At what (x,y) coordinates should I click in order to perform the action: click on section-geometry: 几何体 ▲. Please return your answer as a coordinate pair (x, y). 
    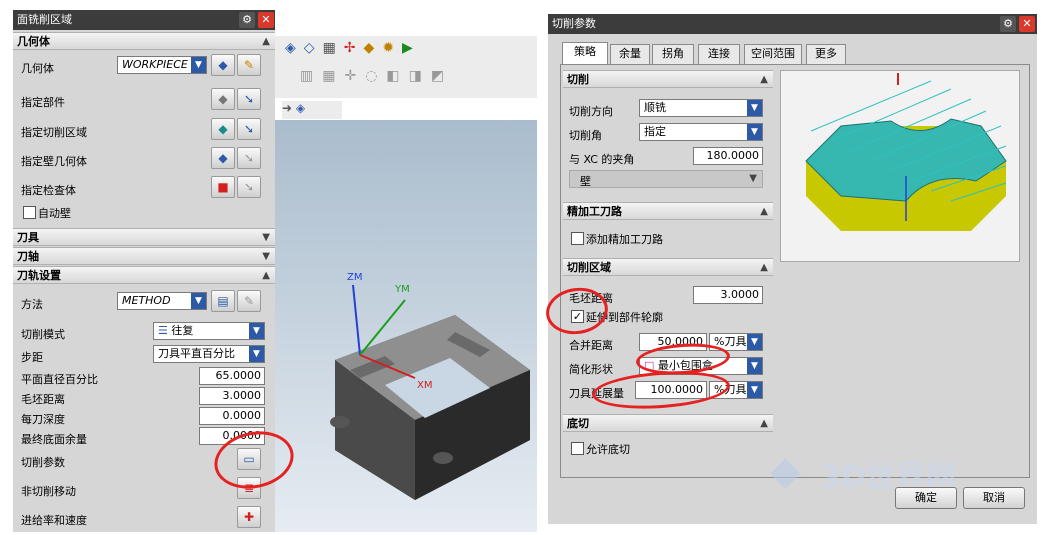
    Looking at the image, I should click on (144, 41).